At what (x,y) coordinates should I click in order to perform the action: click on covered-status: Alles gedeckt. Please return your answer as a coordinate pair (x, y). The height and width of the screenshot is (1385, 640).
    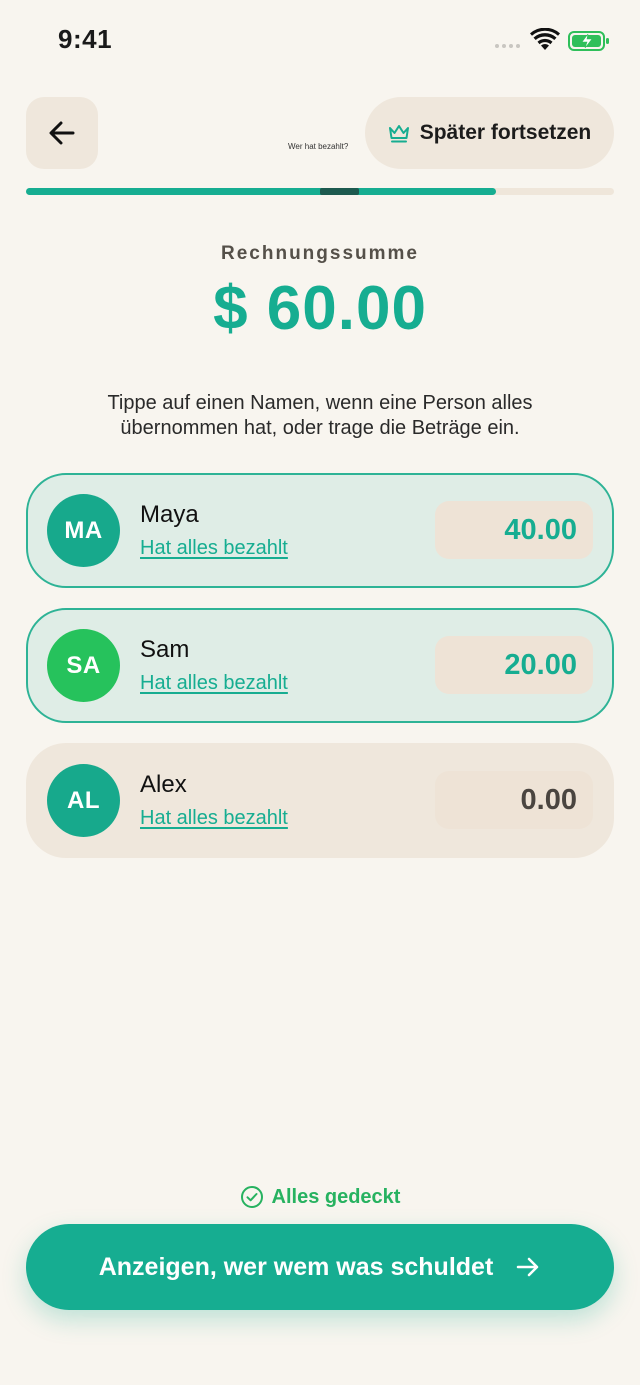
    Looking at the image, I should click on (320, 1197).